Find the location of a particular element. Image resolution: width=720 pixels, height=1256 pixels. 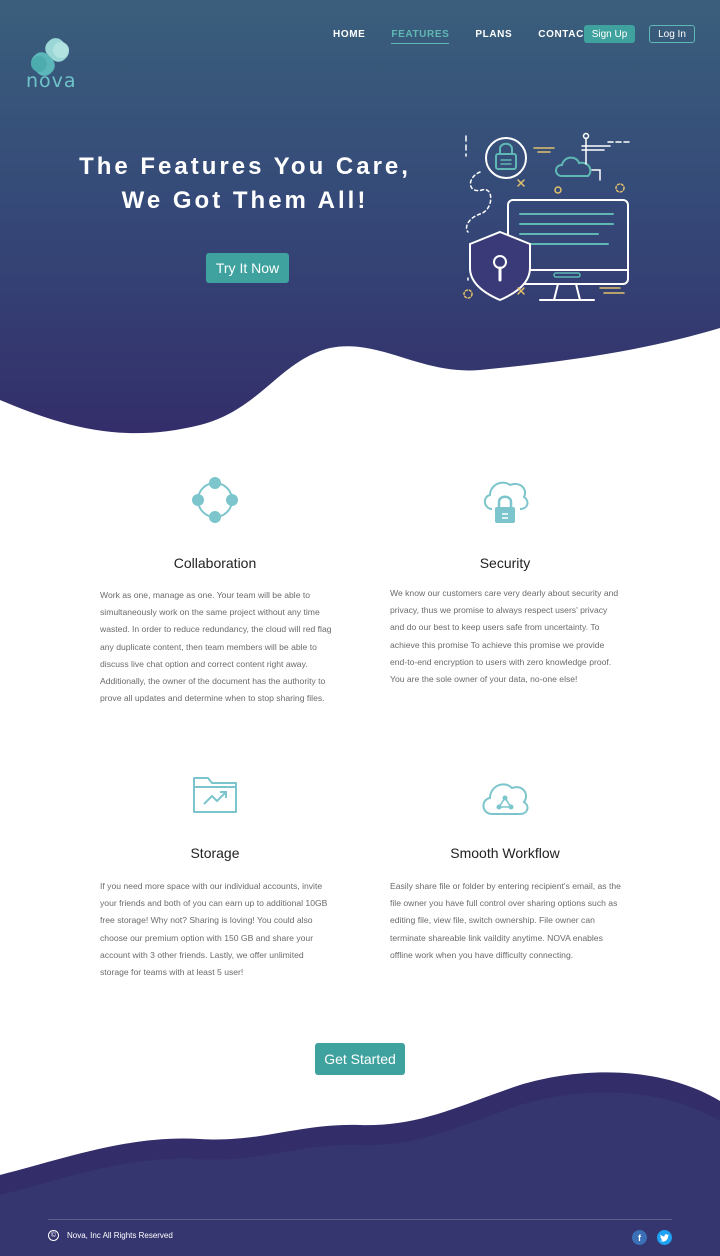

hero-title-line2: We Got Them All! is located at coordinates (245, 200).